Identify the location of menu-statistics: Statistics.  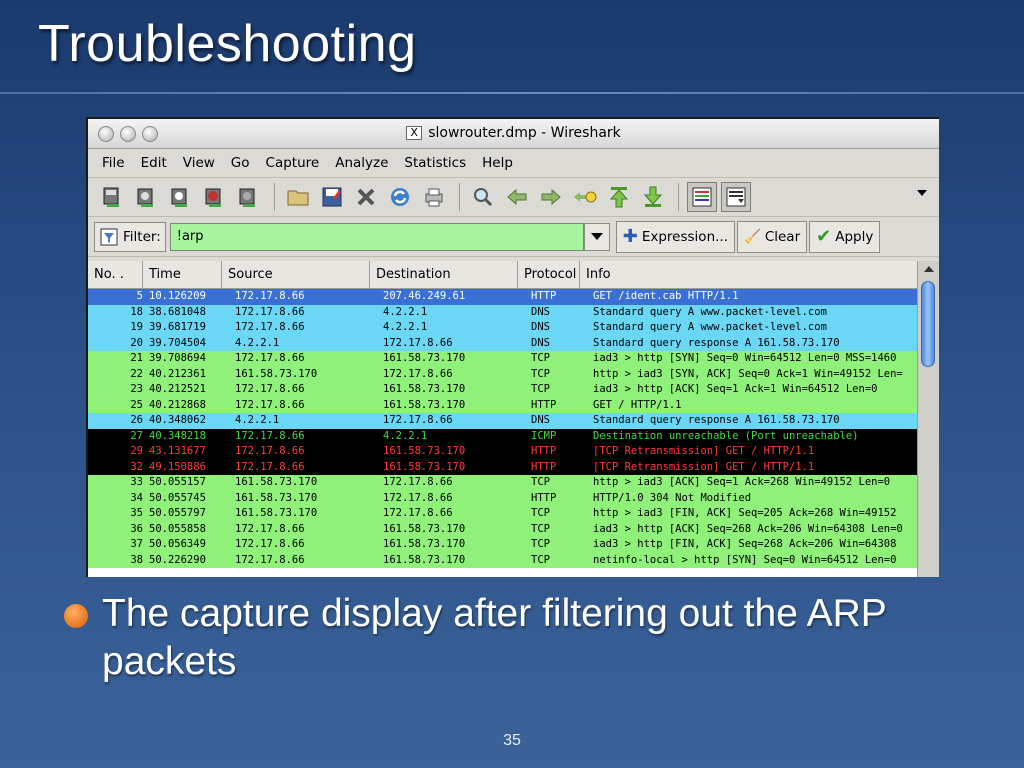
(435, 163).